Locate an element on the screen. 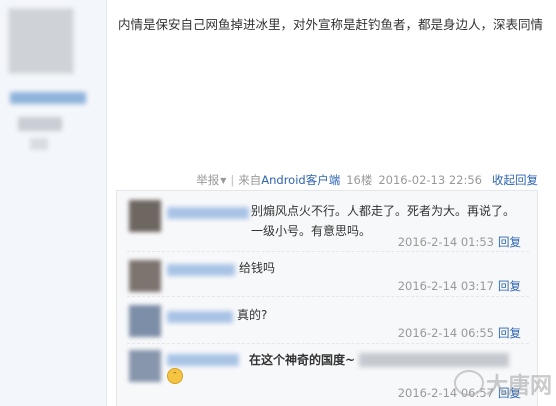 The image size is (556, 406). reply-time: 2016-2-14 03:17 is located at coordinates (445, 286).